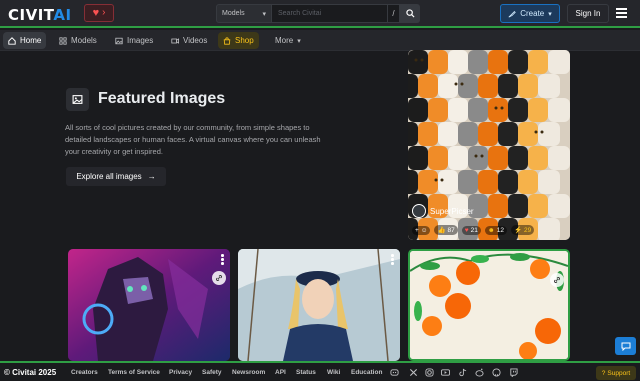 Image resolution: width=640 pixels, height=381 pixels. Describe the element at coordinates (238, 40) in the screenshot. I see `nav-shop: Shop` at that location.